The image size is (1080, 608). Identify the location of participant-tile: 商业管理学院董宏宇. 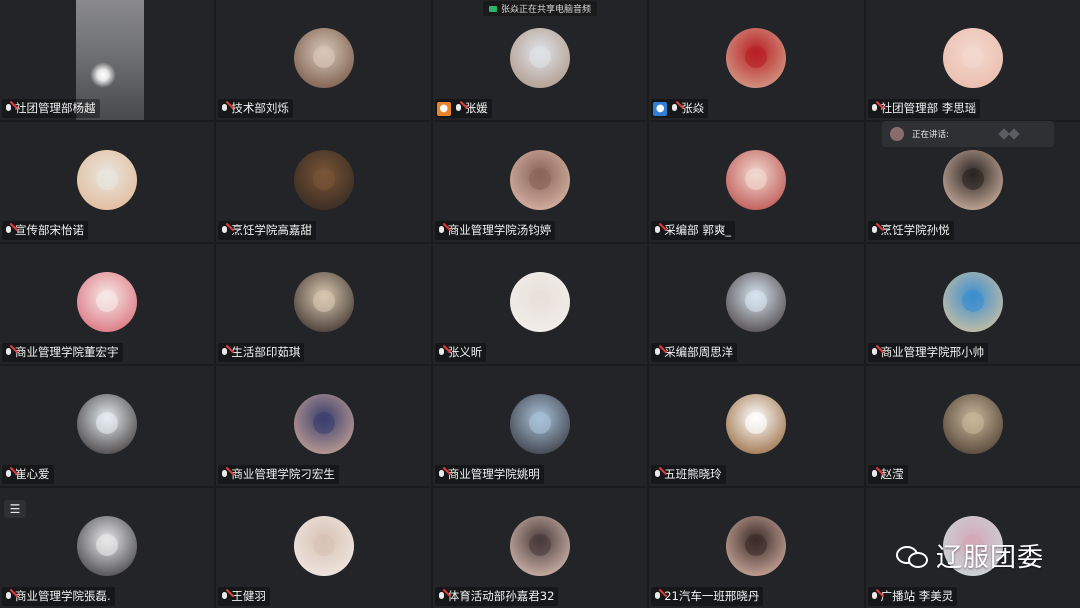
(107, 304).